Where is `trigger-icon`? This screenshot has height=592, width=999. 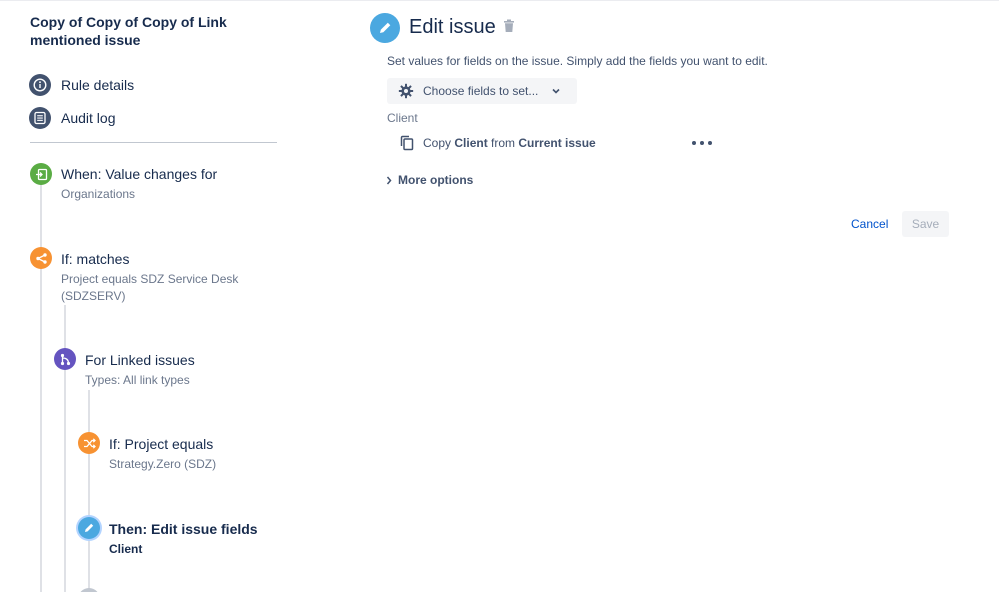 trigger-icon is located at coordinates (41, 174).